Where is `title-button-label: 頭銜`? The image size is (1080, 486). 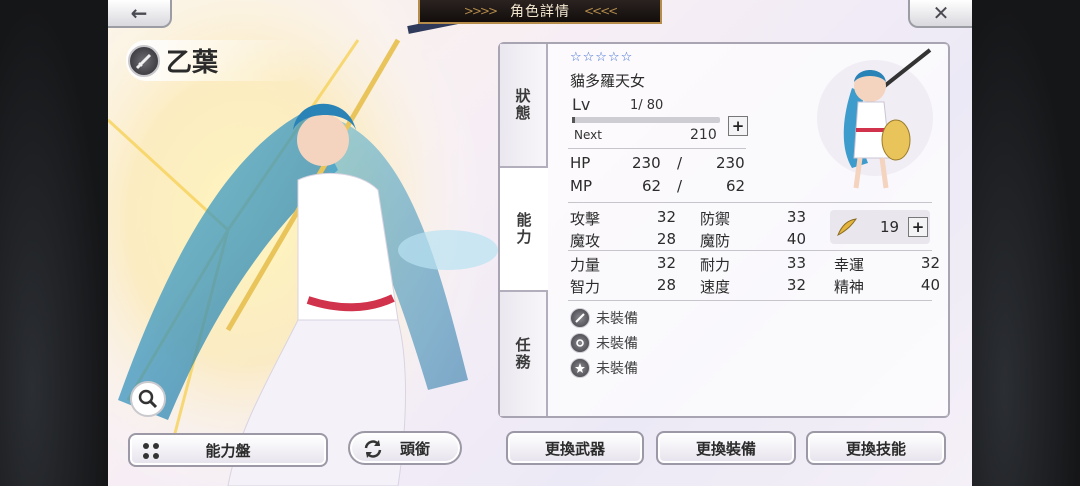 title-button-label: 頭銜 is located at coordinates (414, 448).